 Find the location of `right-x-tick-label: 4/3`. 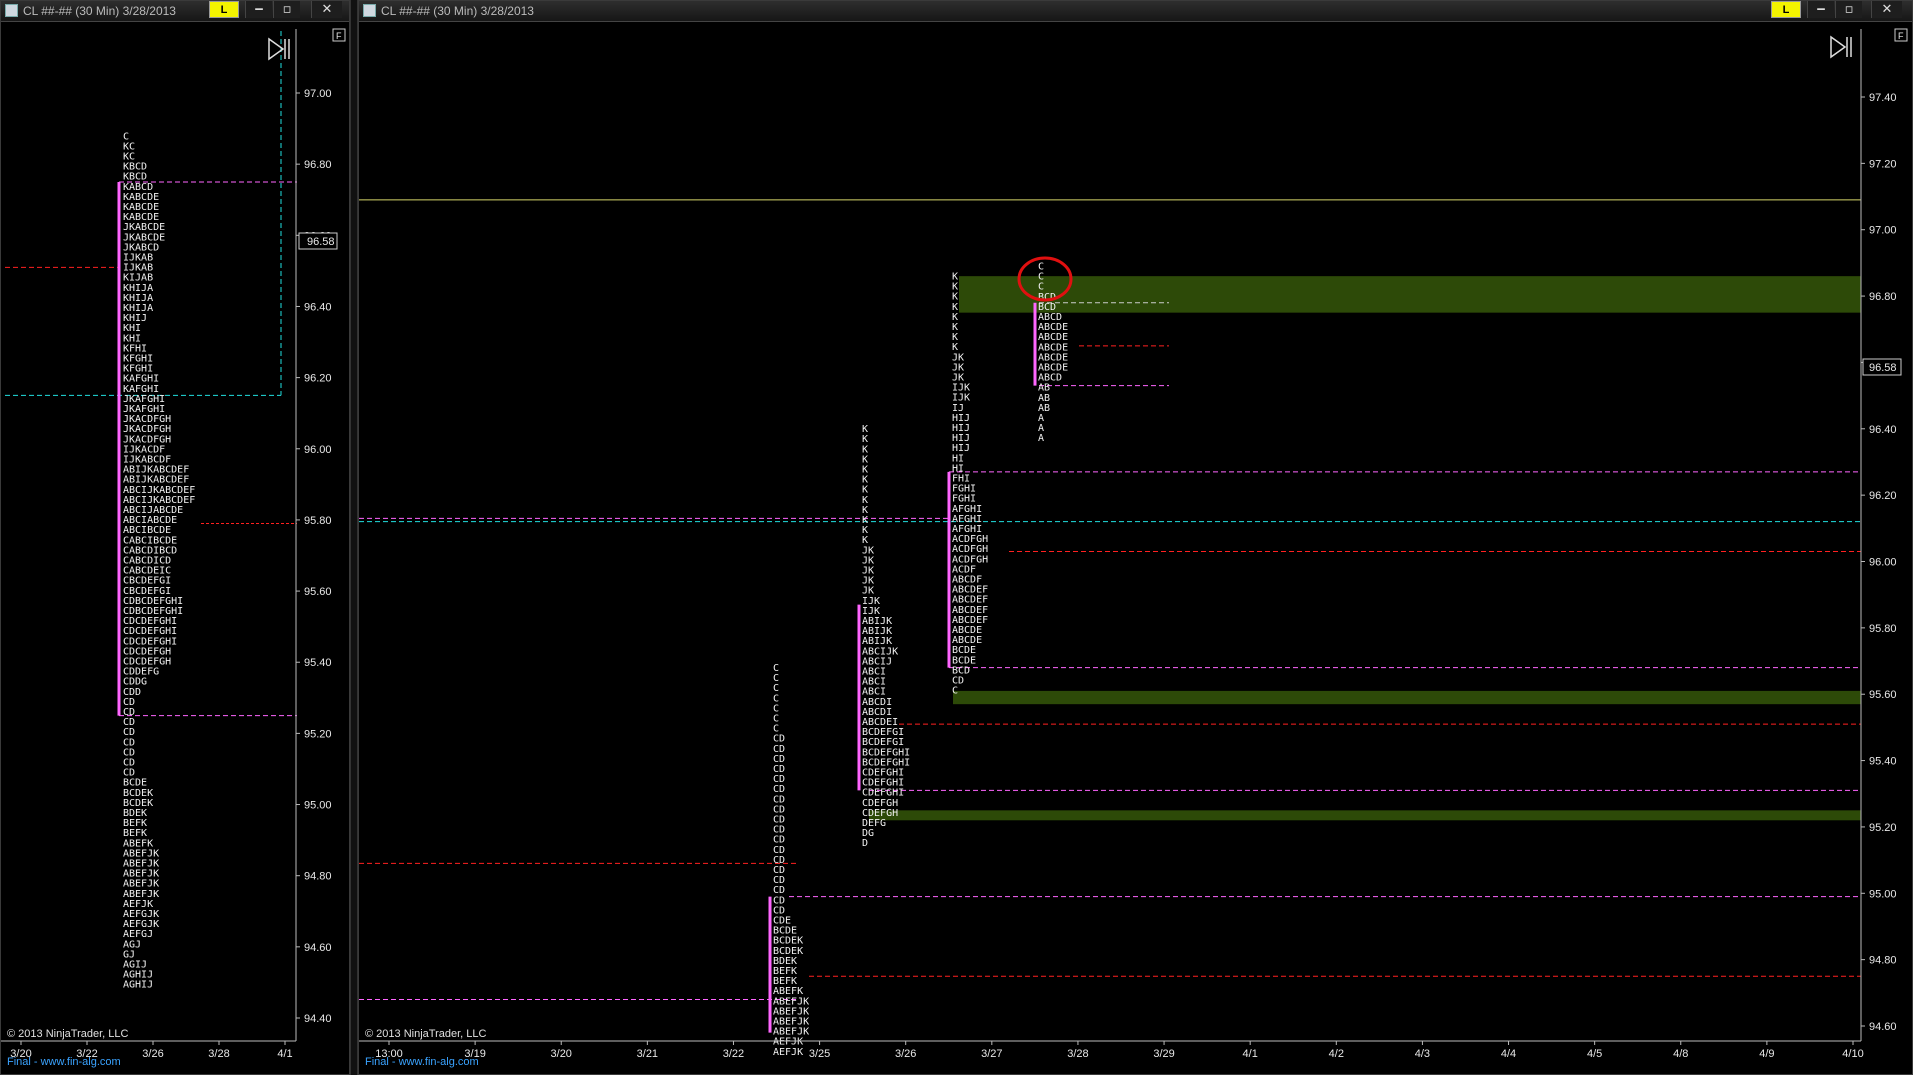

right-x-tick-label: 4/3 is located at coordinates (1422, 1054).